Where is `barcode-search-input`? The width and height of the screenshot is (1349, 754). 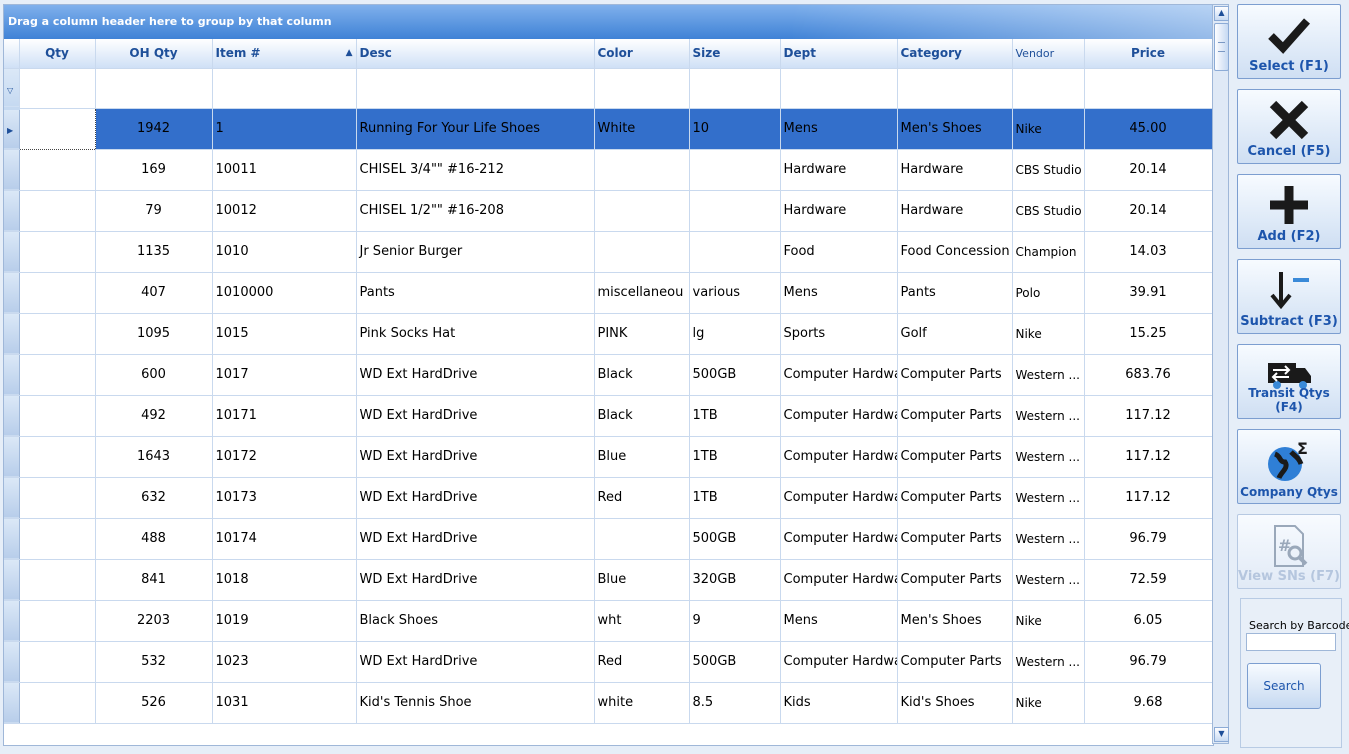
barcode-search-input is located at coordinates (1291, 642).